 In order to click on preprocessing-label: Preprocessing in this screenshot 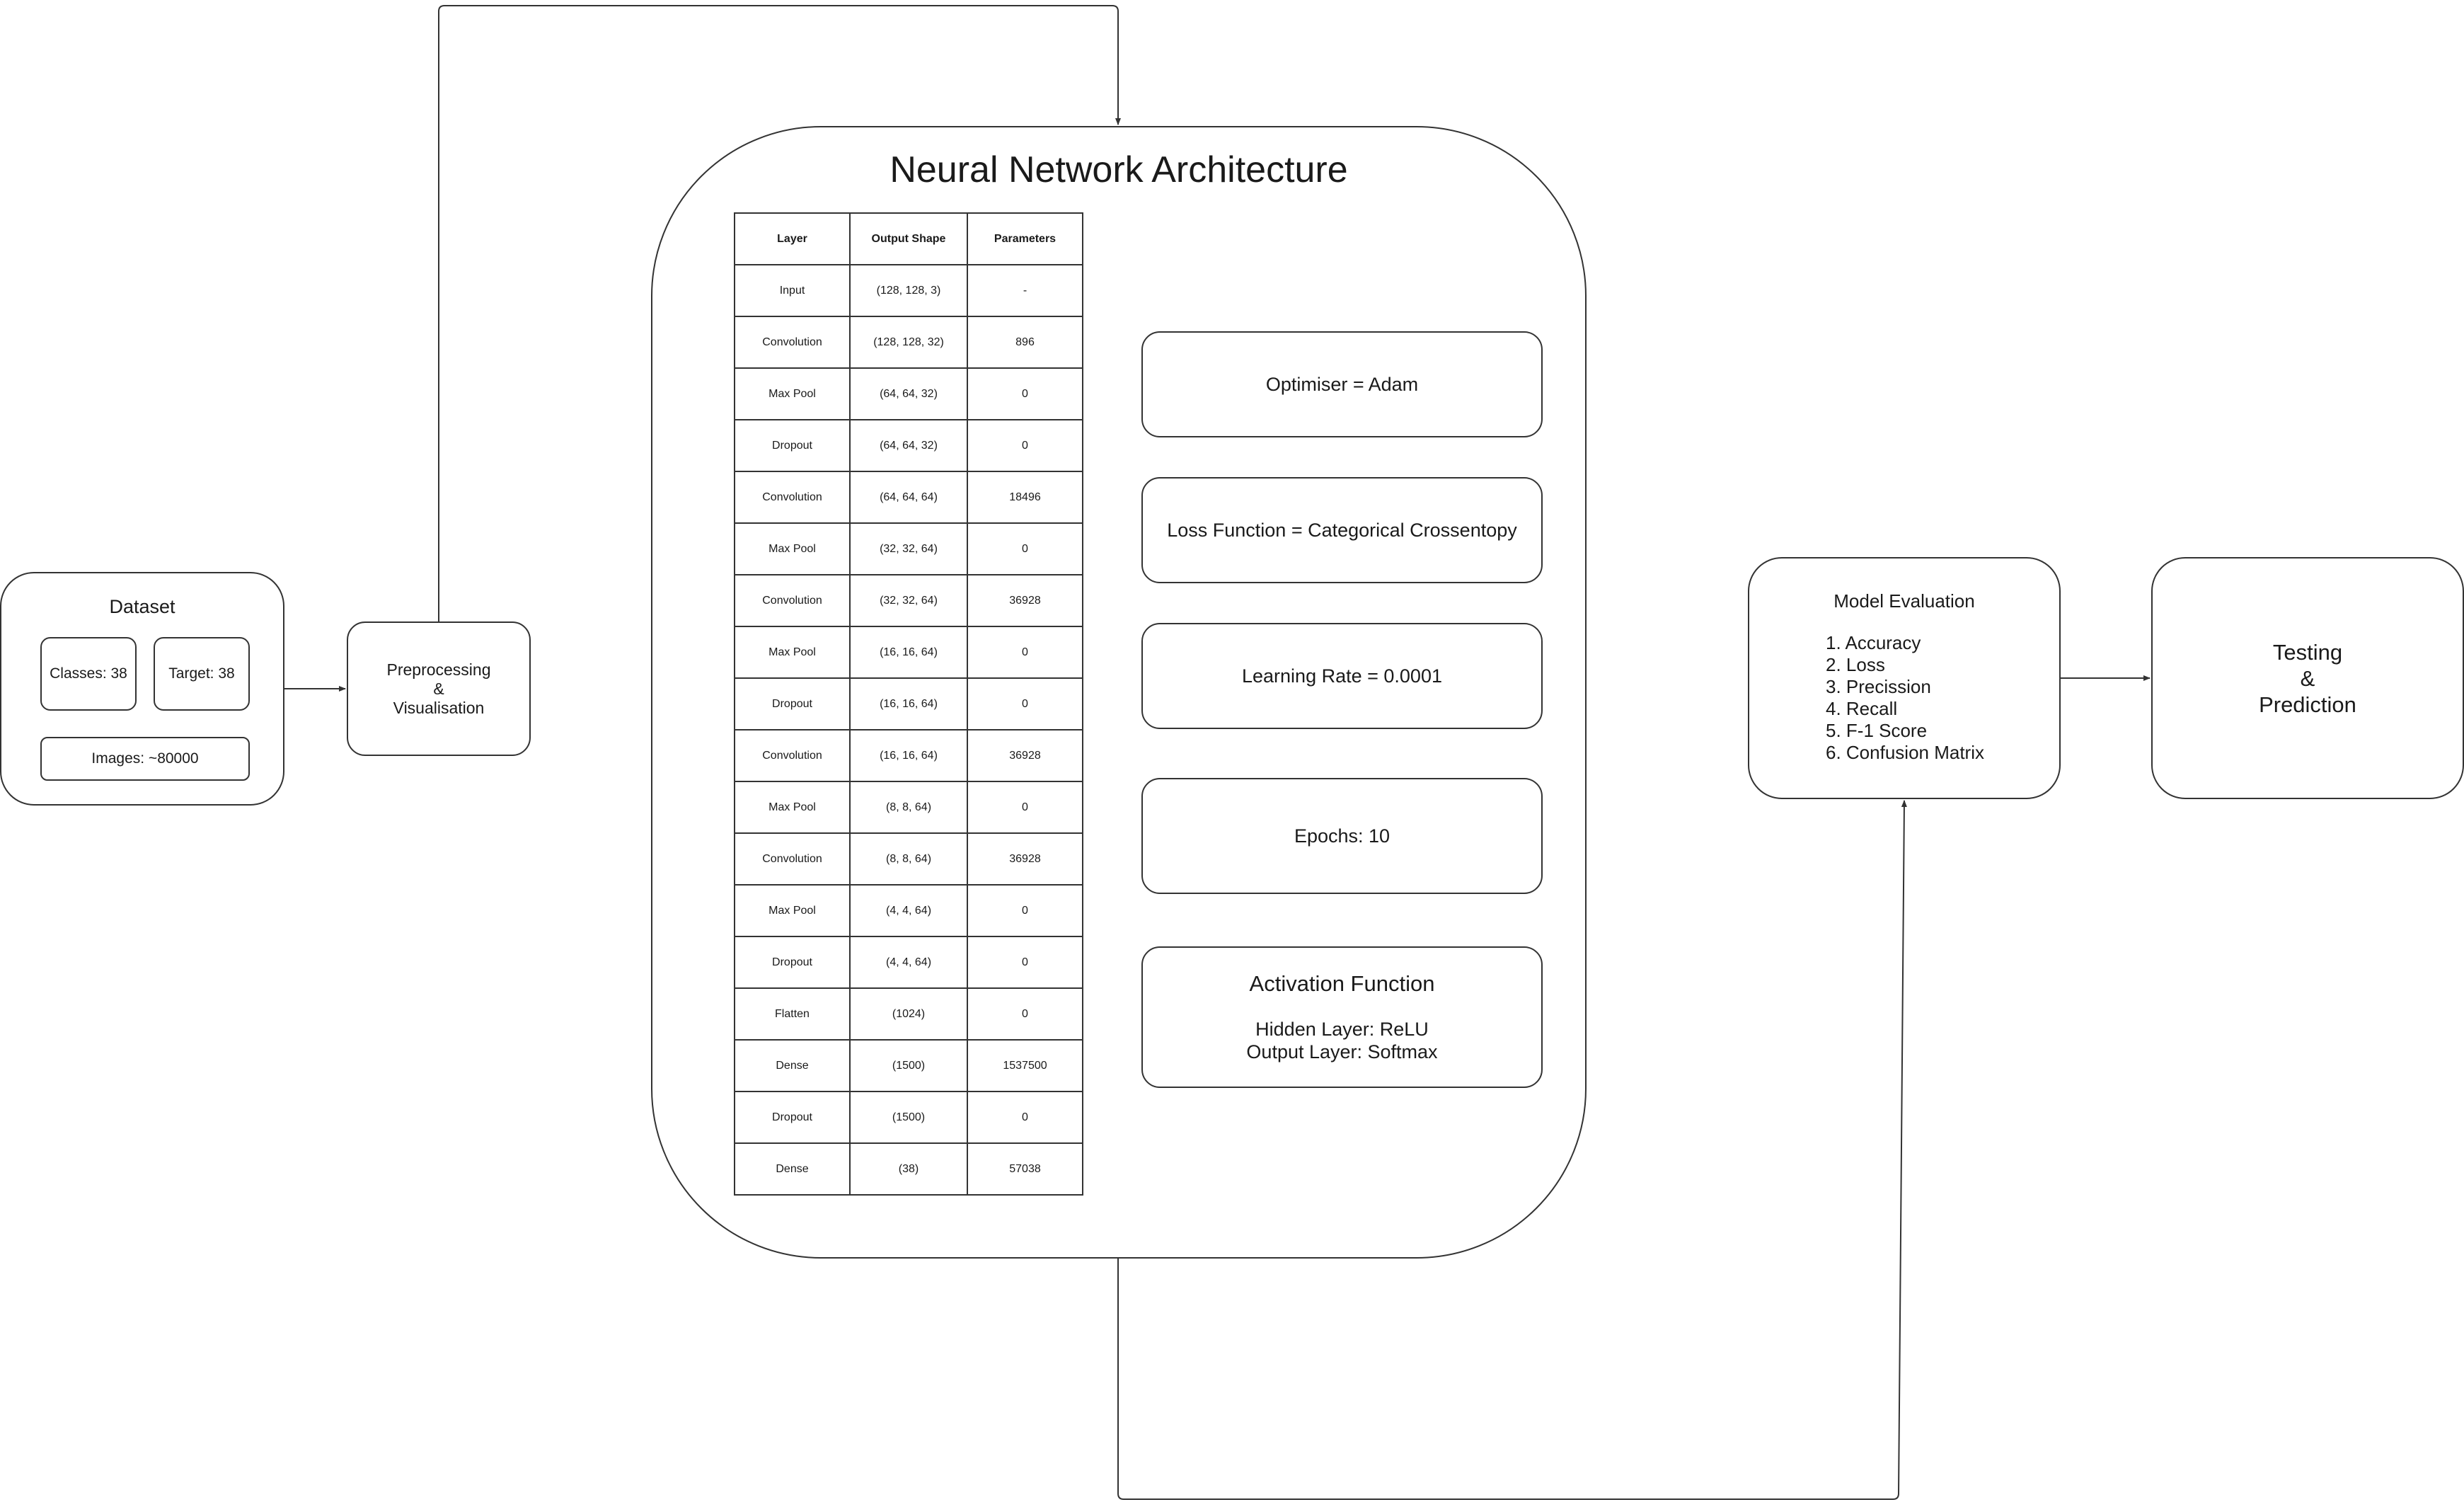, I will do `click(438, 669)`.